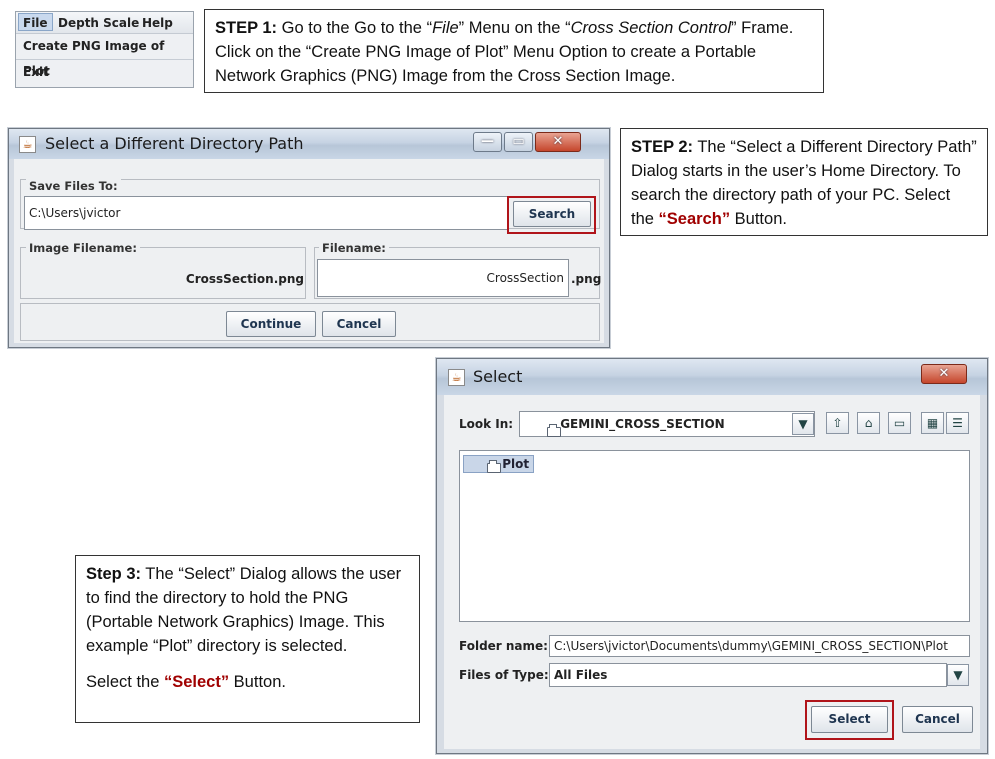 Image resolution: width=995 pixels, height=759 pixels. Describe the element at coordinates (868, 423) in the screenshot. I see `home-icon: ⌂` at that location.